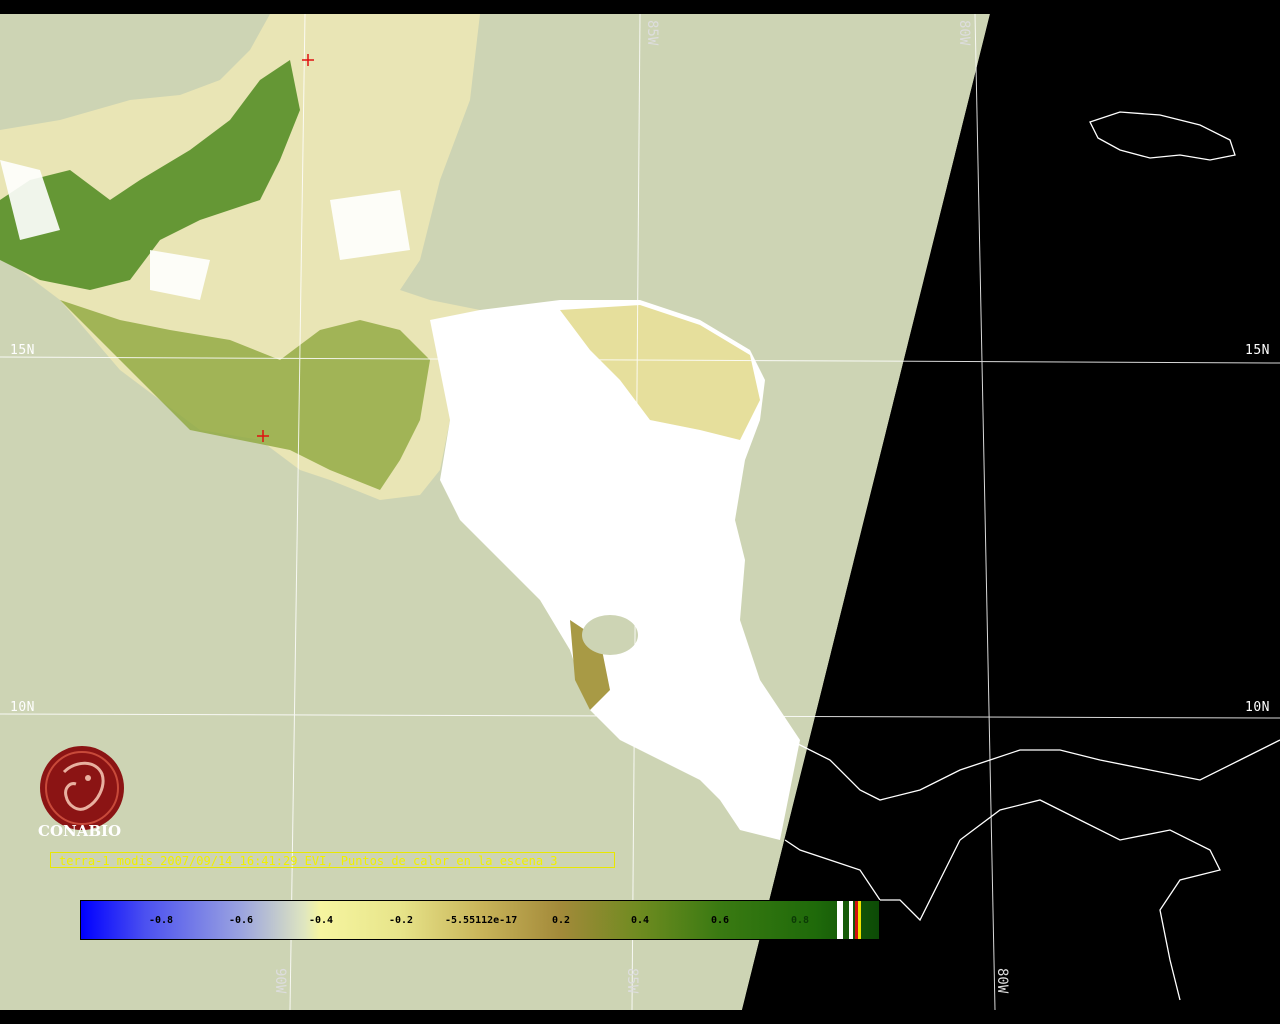 Image resolution: width=1280 pixels, height=1024 pixels. Describe the element at coordinates (401, 920) in the screenshot. I see `scale-tick: -0.2` at that location.